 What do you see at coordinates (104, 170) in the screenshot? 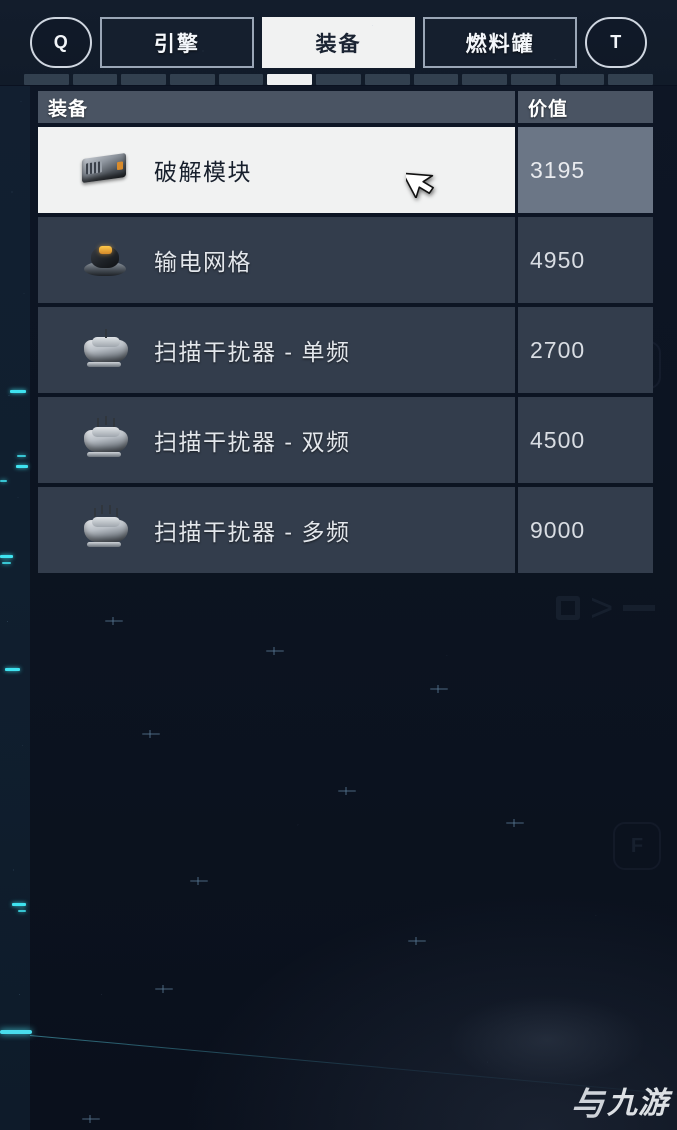
I see `hacking-module-icon` at bounding box center [104, 170].